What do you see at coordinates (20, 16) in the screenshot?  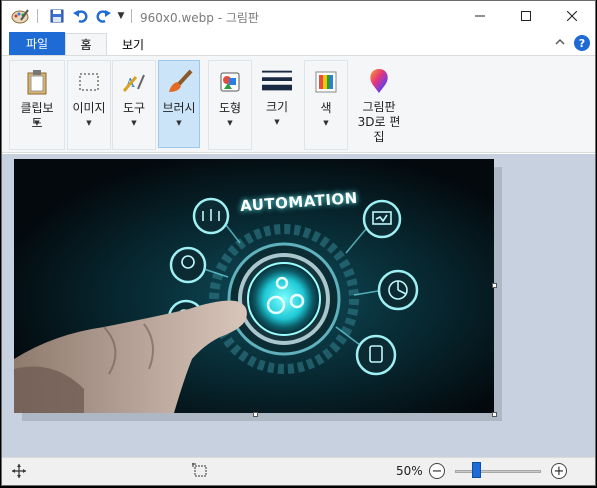 I see `paint-app-icon` at bounding box center [20, 16].